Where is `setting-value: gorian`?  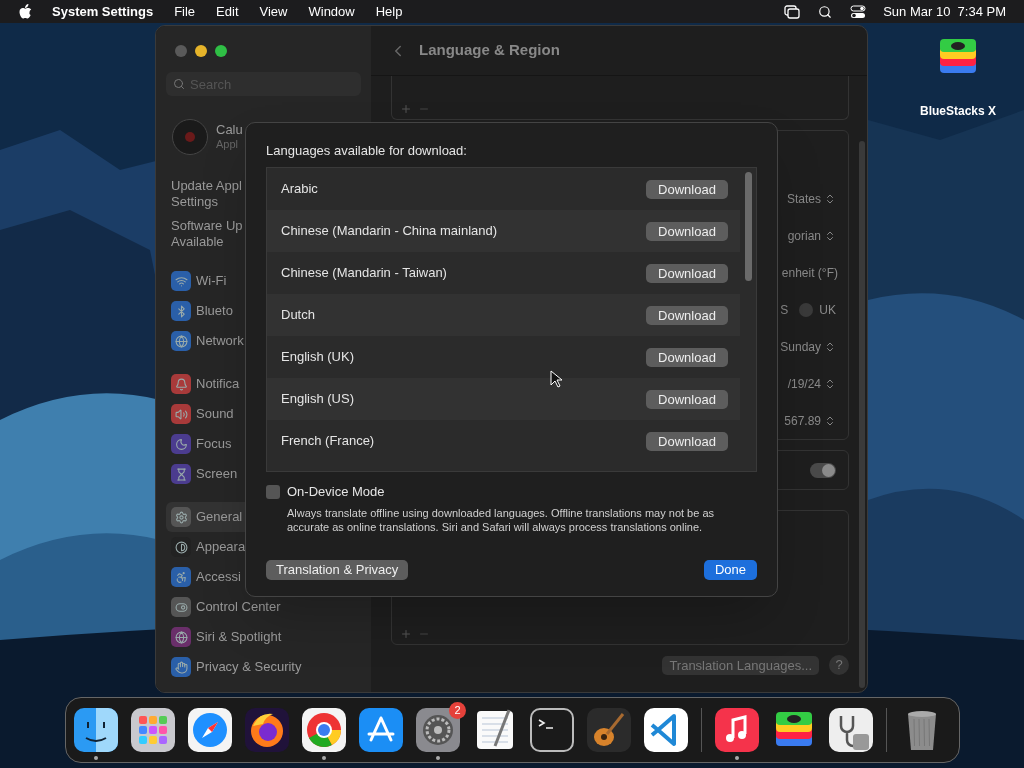
setting-value: gorian is located at coordinates (804, 236).